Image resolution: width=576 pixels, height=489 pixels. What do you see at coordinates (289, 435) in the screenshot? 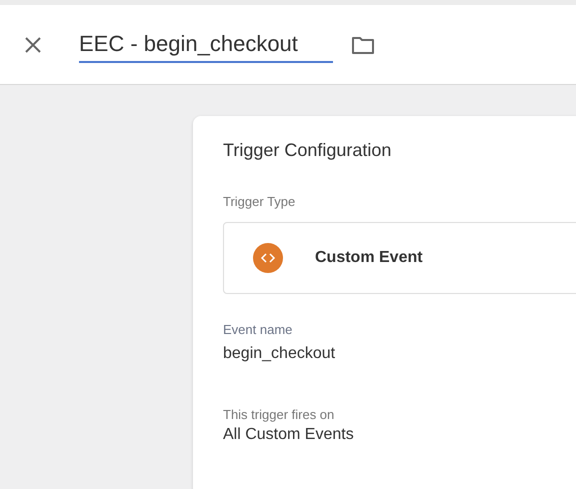
I see `field-value: All Custom Events` at bounding box center [289, 435].